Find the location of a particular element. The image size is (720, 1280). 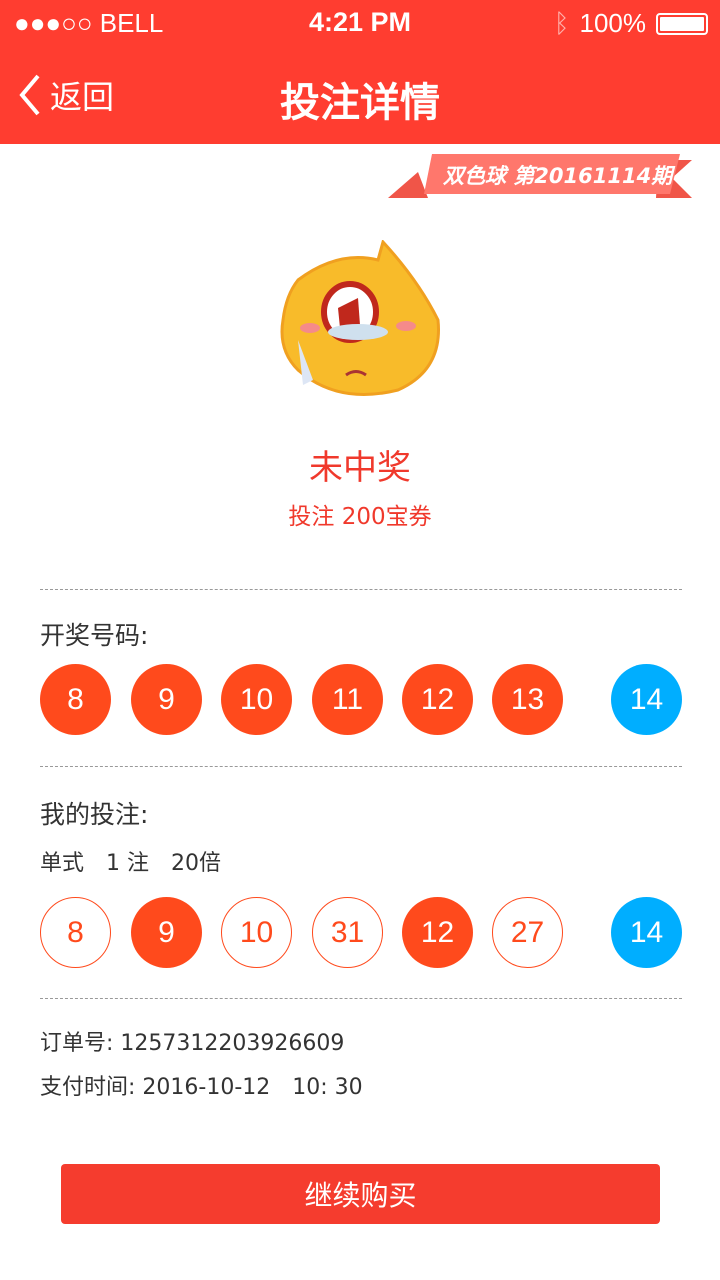

bluetooth-icon: ᛒ is located at coordinates (561, 23).